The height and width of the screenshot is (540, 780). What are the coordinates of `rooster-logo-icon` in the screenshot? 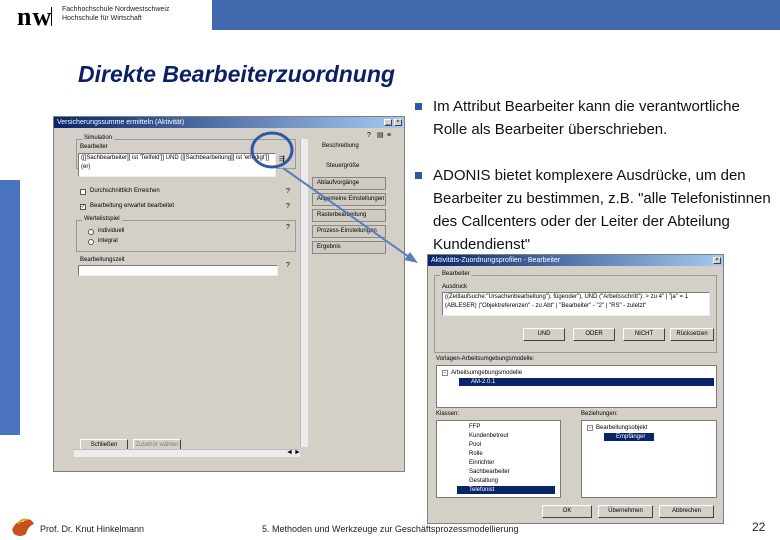 It's located at (23, 527).